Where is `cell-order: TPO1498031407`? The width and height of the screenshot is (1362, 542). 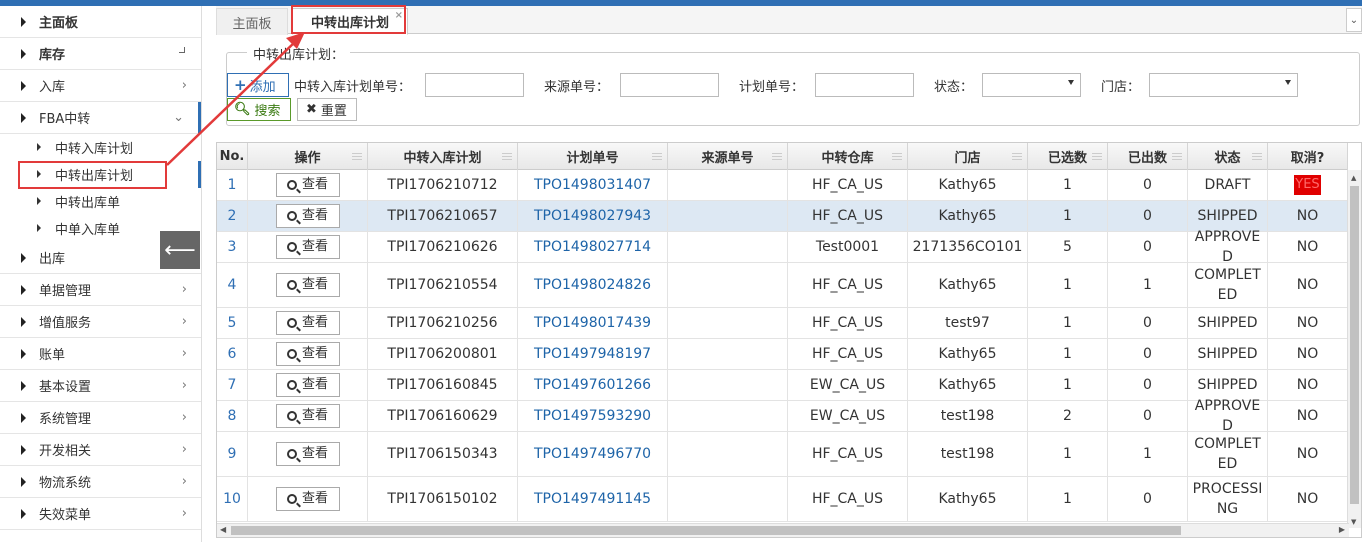
cell-order: TPO1498031407 is located at coordinates (592, 185).